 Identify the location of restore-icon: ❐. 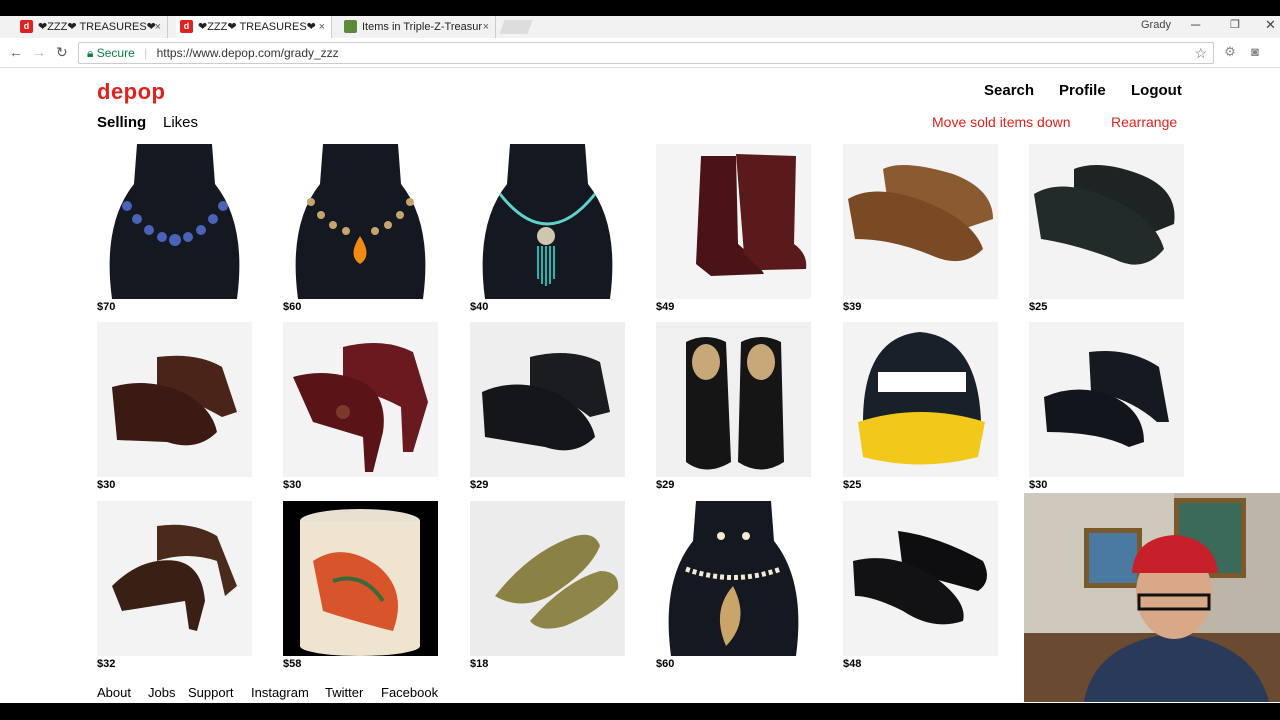
(1235, 25).